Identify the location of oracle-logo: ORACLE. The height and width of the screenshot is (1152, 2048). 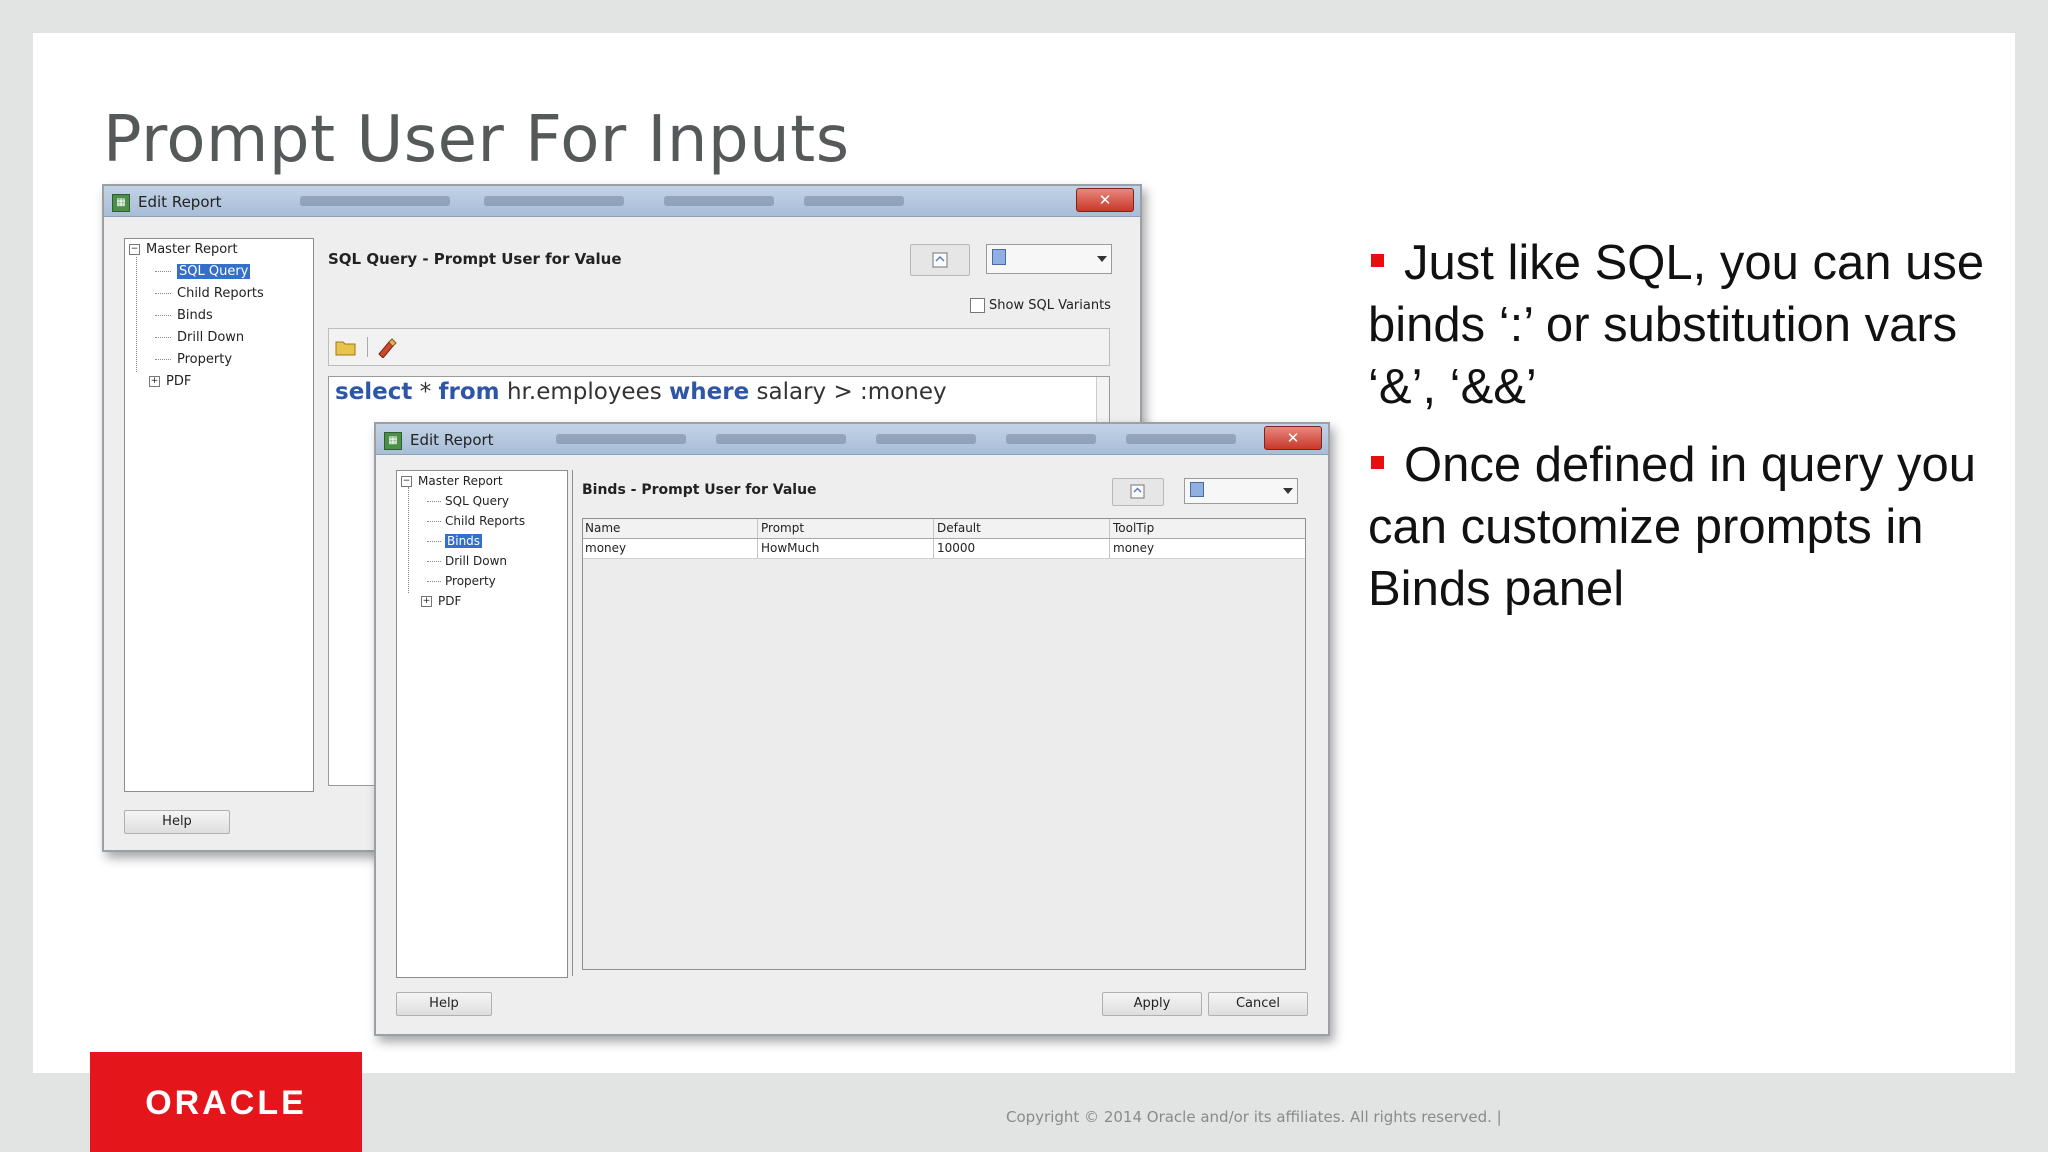
(226, 1102).